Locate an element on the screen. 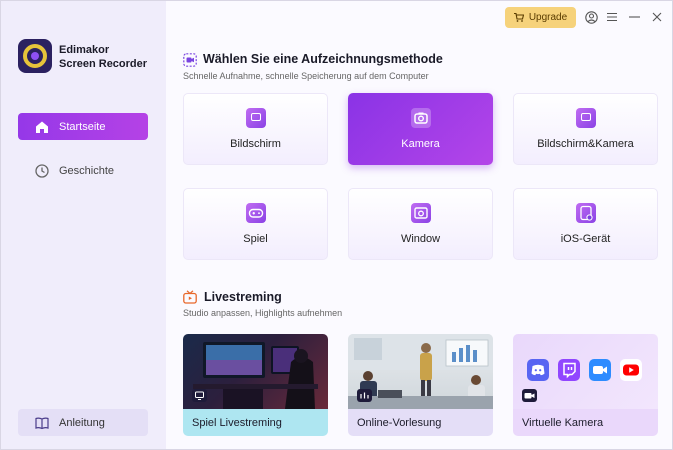 This screenshot has height=450, width=673. minimize-icon is located at coordinates (634, 17).